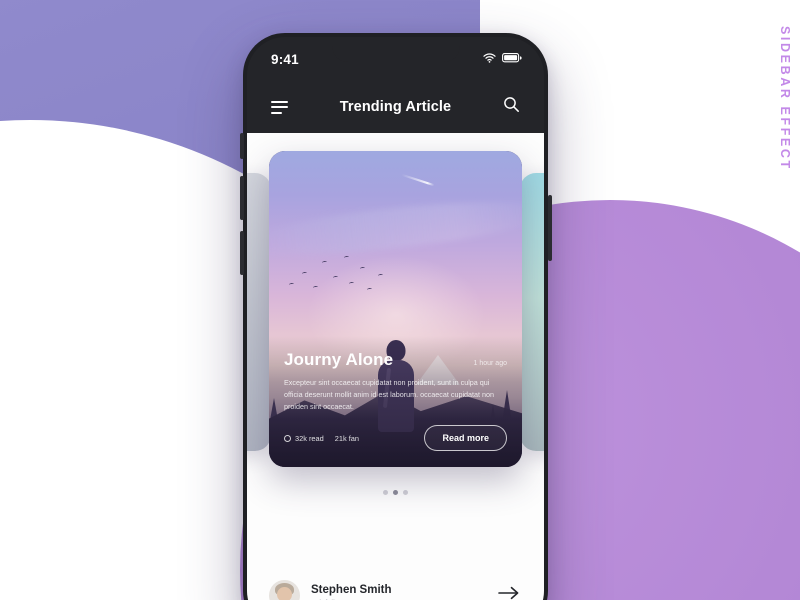 The width and height of the screenshot is (800, 600). What do you see at coordinates (395, 438) in the screenshot?
I see `article-card-footer: 32k read 21k fan Read more` at bounding box center [395, 438].